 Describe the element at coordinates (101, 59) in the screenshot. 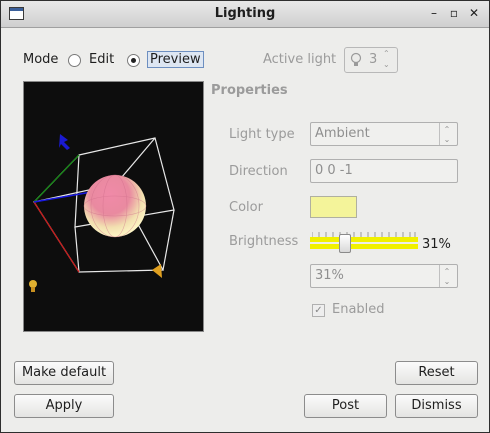

I see `mode-edit-label: Edit` at that location.